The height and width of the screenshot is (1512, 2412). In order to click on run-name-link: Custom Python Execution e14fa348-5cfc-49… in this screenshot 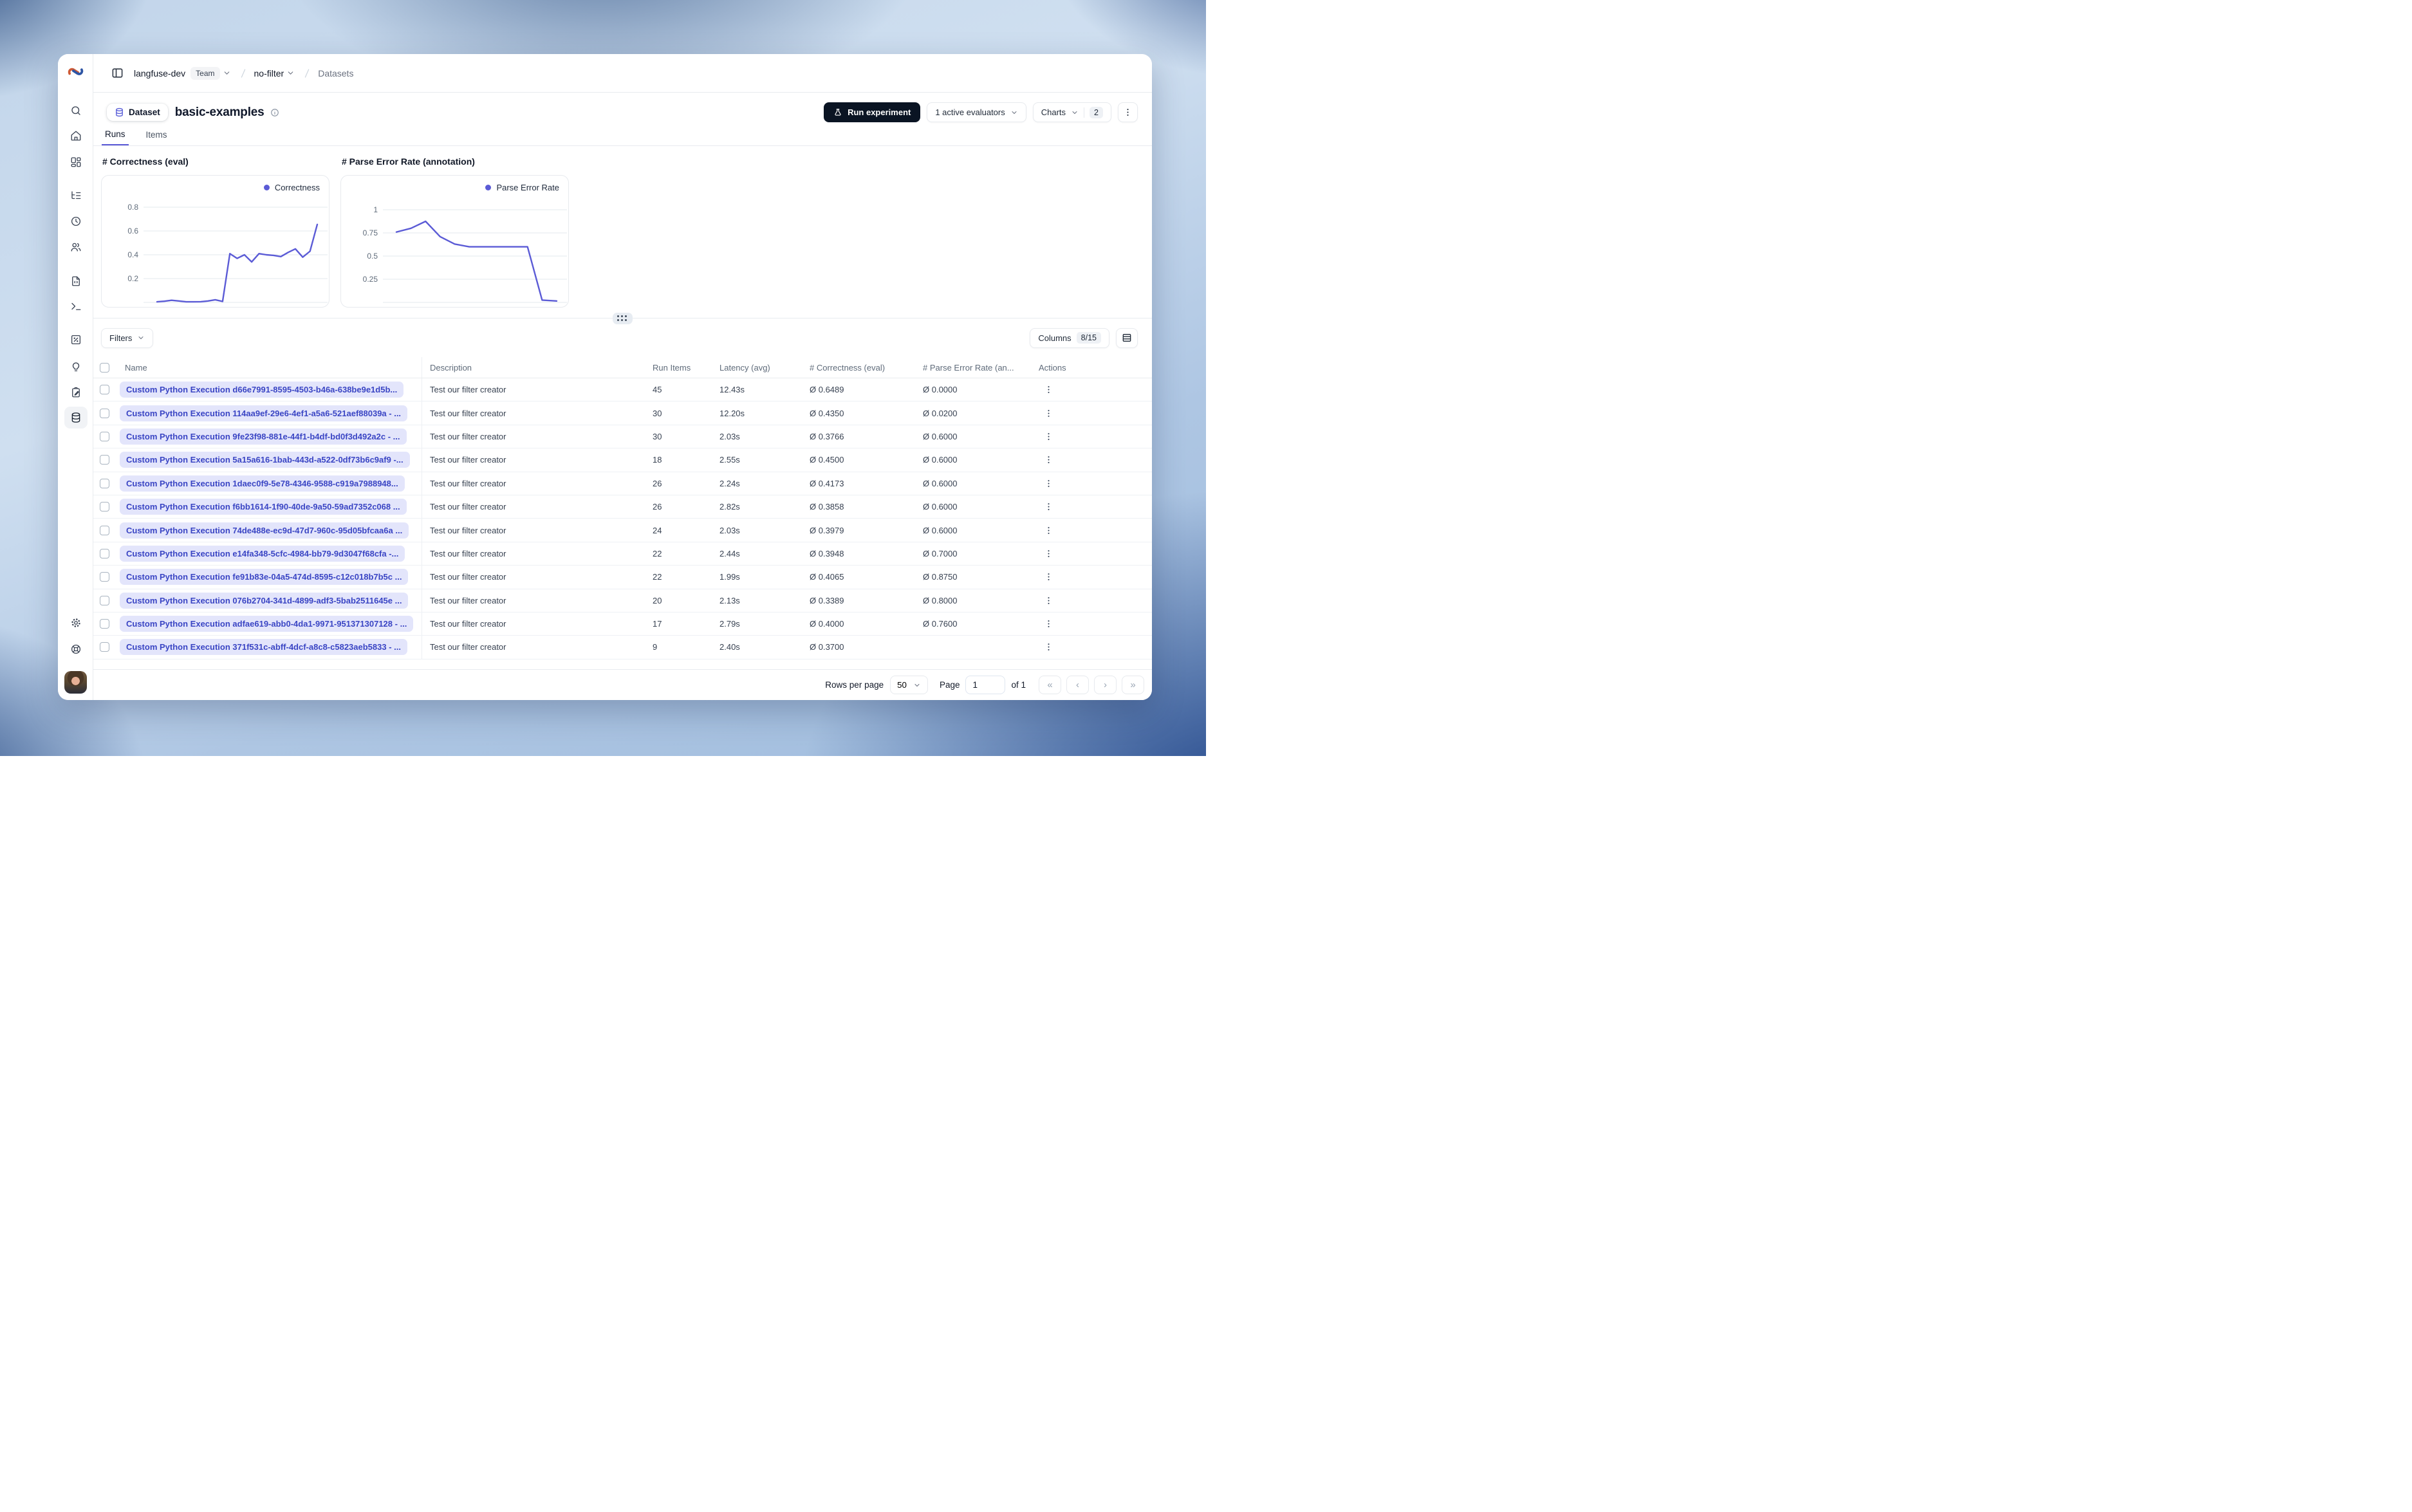, I will do `click(262, 553)`.